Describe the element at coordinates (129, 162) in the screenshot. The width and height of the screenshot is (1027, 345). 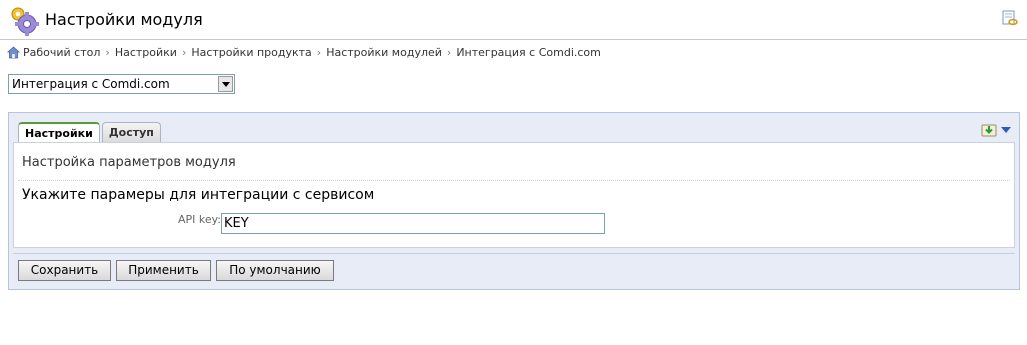
I see `section-title: Настройка параметров модуля` at that location.